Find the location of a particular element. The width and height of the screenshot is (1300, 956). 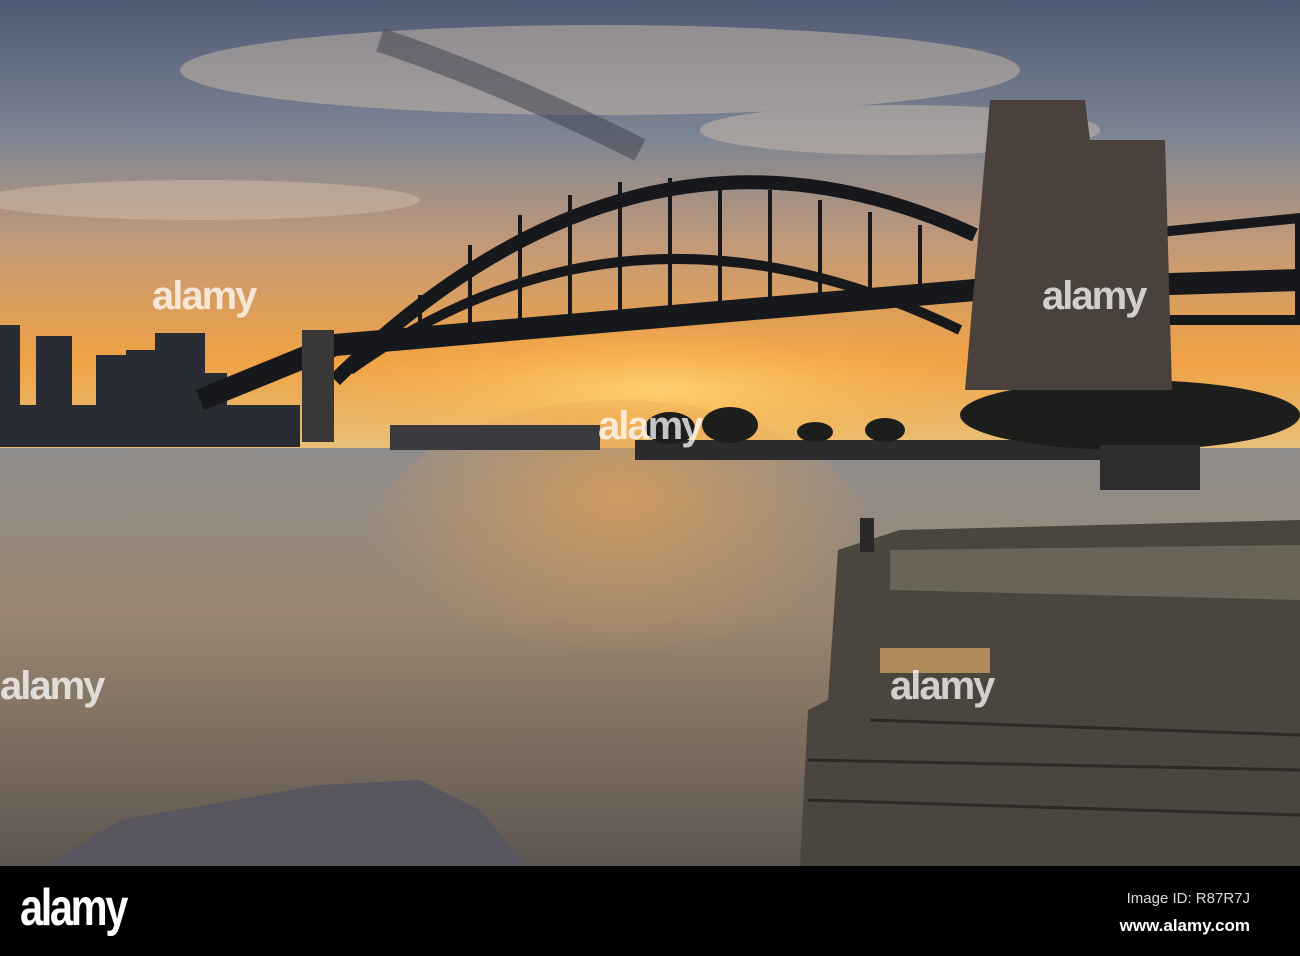

footer-bar: alamy Image ID: R87R7J www.alamy.com is located at coordinates (650, 911).